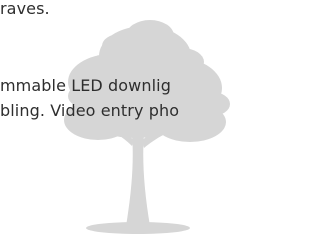 This screenshot has width=320, height=245. What do you see at coordinates (85, 85) in the screenshot?
I see `text-line-2: mmable LED downlig` at bounding box center [85, 85].